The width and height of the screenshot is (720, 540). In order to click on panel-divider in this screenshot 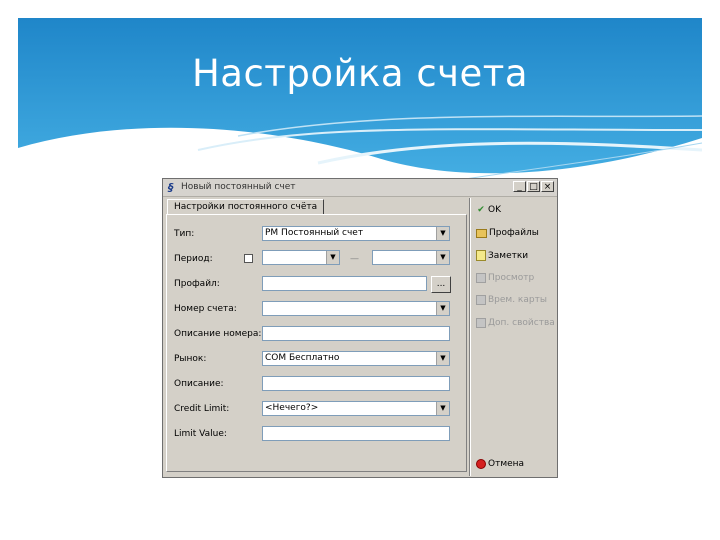, I will do `click(470, 337)`.